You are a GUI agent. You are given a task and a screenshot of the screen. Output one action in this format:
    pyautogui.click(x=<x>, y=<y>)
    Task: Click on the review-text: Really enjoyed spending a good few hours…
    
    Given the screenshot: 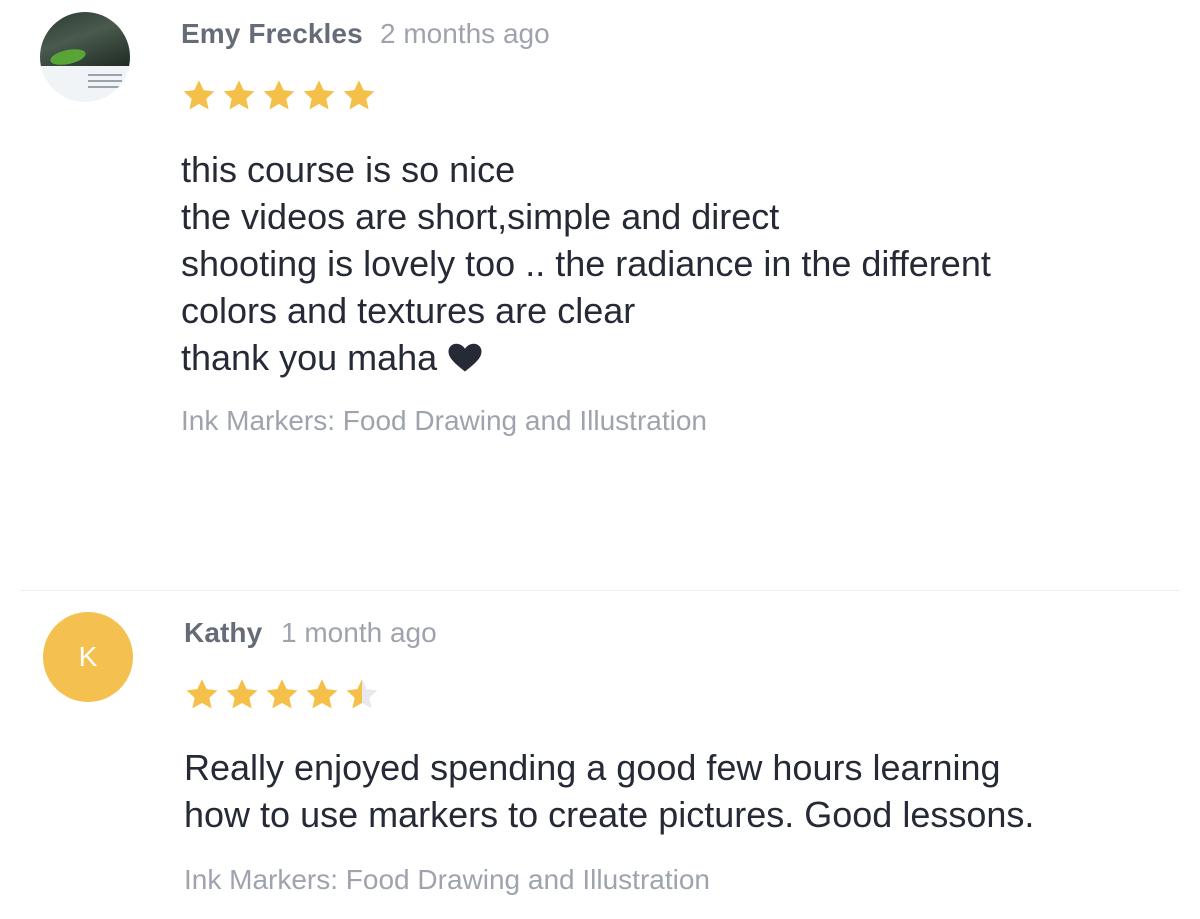 What is the action you would take?
    pyautogui.click(x=674, y=791)
    